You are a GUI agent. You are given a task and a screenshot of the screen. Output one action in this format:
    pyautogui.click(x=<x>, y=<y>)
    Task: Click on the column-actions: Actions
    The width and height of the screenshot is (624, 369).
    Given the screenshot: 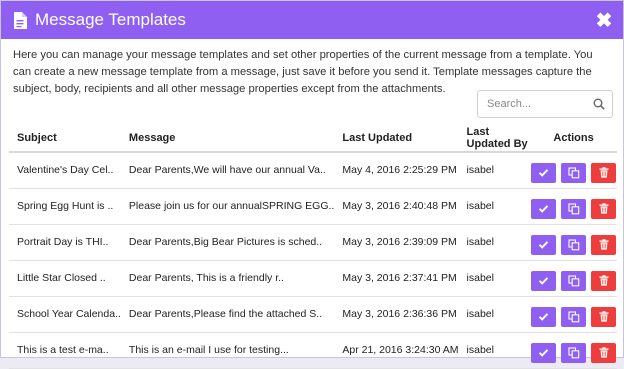 What is the action you would take?
    pyautogui.click(x=573, y=139)
    